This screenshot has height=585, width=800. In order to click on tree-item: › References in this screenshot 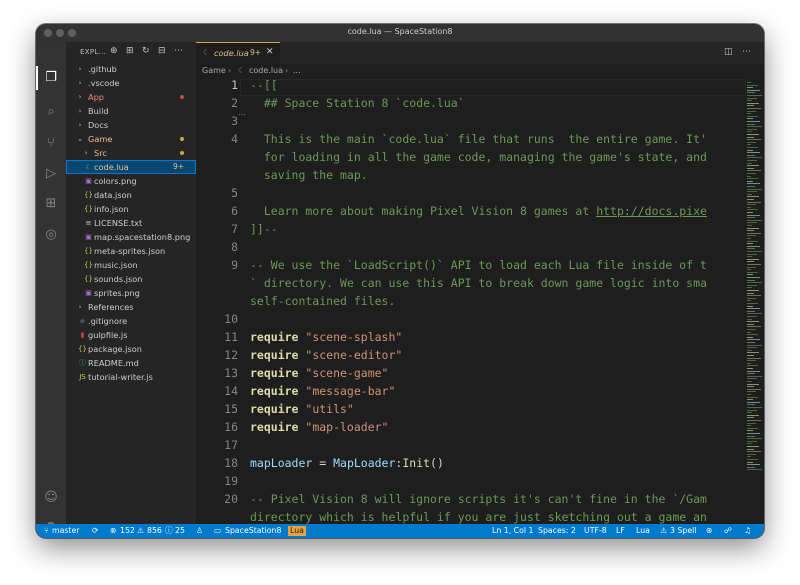, I will do `click(131, 307)`.